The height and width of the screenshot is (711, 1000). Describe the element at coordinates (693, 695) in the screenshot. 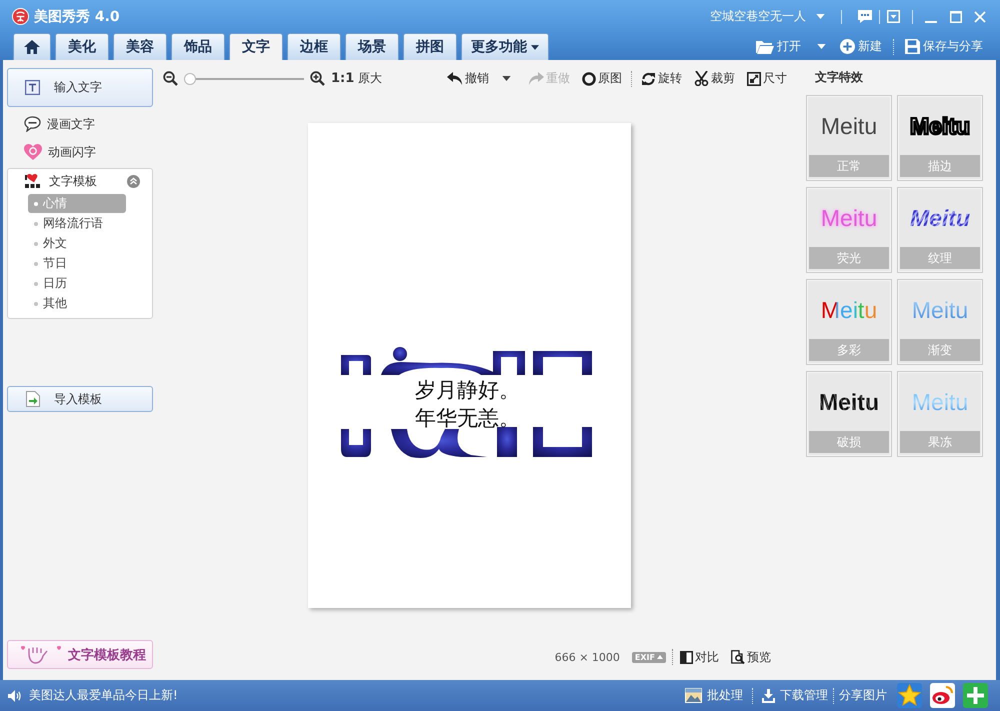

I see `image-stack-icon` at that location.